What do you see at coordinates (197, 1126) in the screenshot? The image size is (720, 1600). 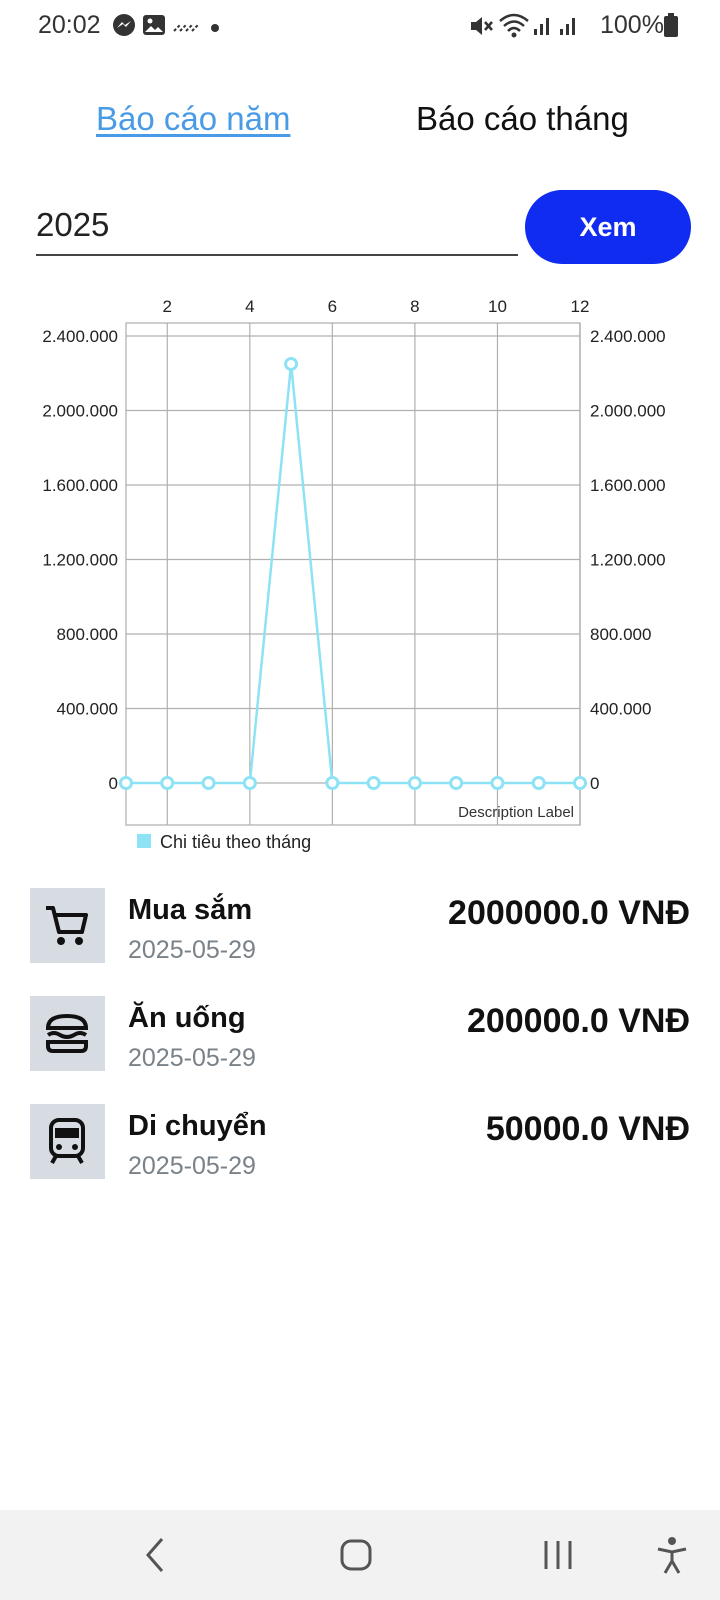 I see `expense-name: Di chuyển` at bounding box center [197, 1126].